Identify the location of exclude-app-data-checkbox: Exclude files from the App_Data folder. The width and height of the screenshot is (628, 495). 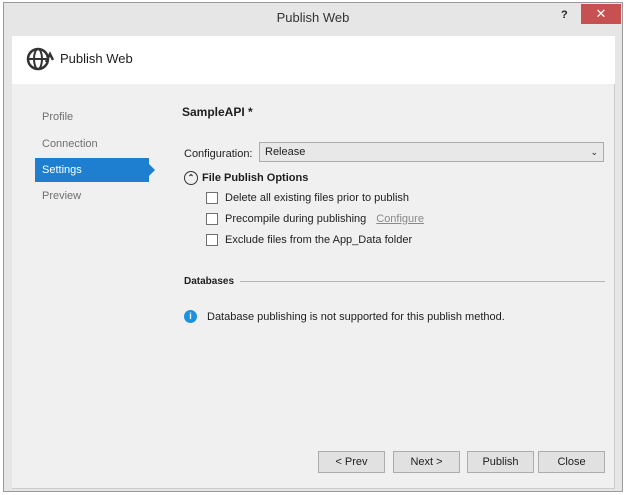
(309, 240).